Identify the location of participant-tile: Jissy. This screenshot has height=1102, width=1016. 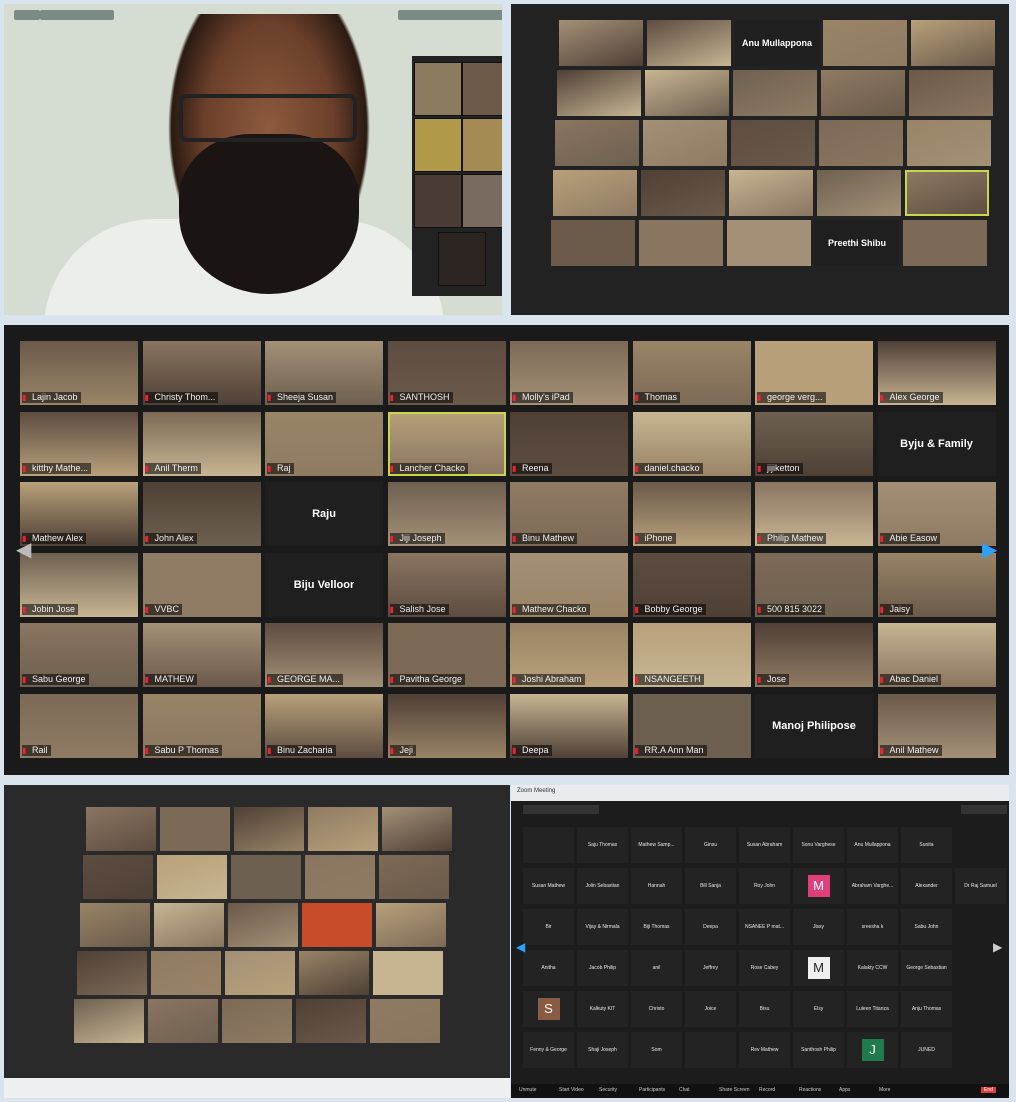
(818, 927).